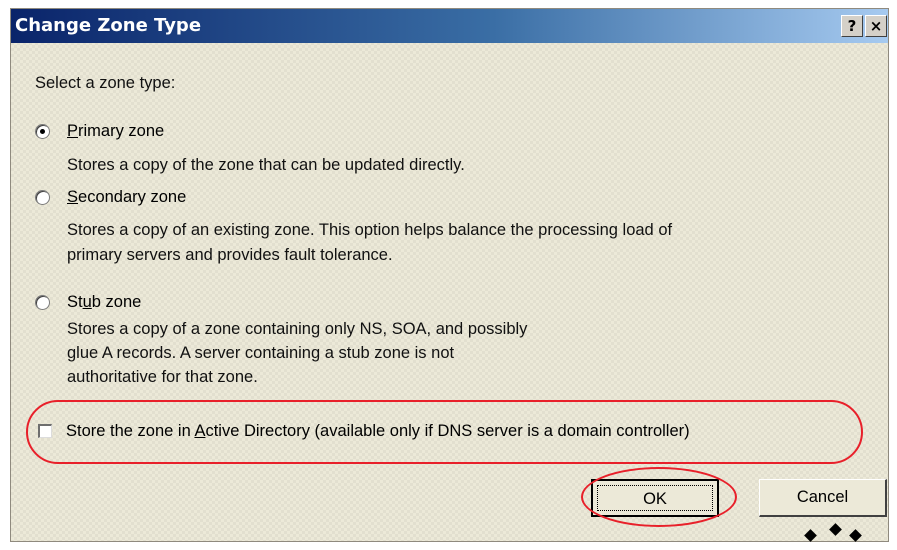 Image resolution: width=897 pixels, height=550 pixels. What do you see at coordinates (200, 431) in the screenshot?
I see `accelerator-key: A` at bounding box center [200, 431].